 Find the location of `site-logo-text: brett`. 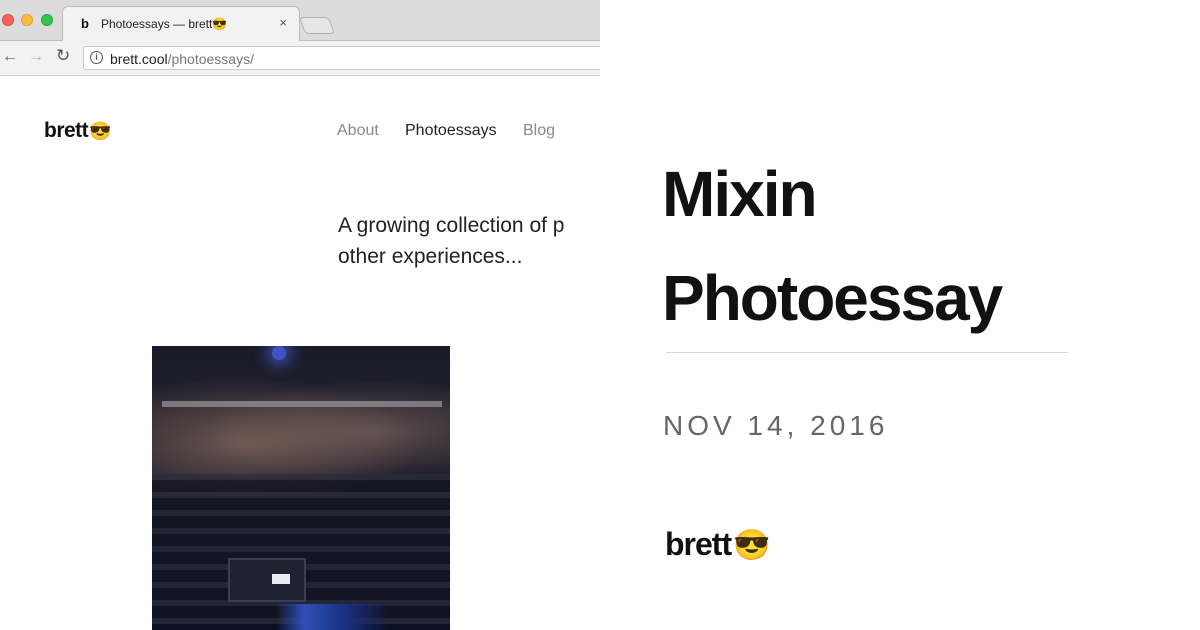

site-logo-text: brett is located at coordinates (66, 130).